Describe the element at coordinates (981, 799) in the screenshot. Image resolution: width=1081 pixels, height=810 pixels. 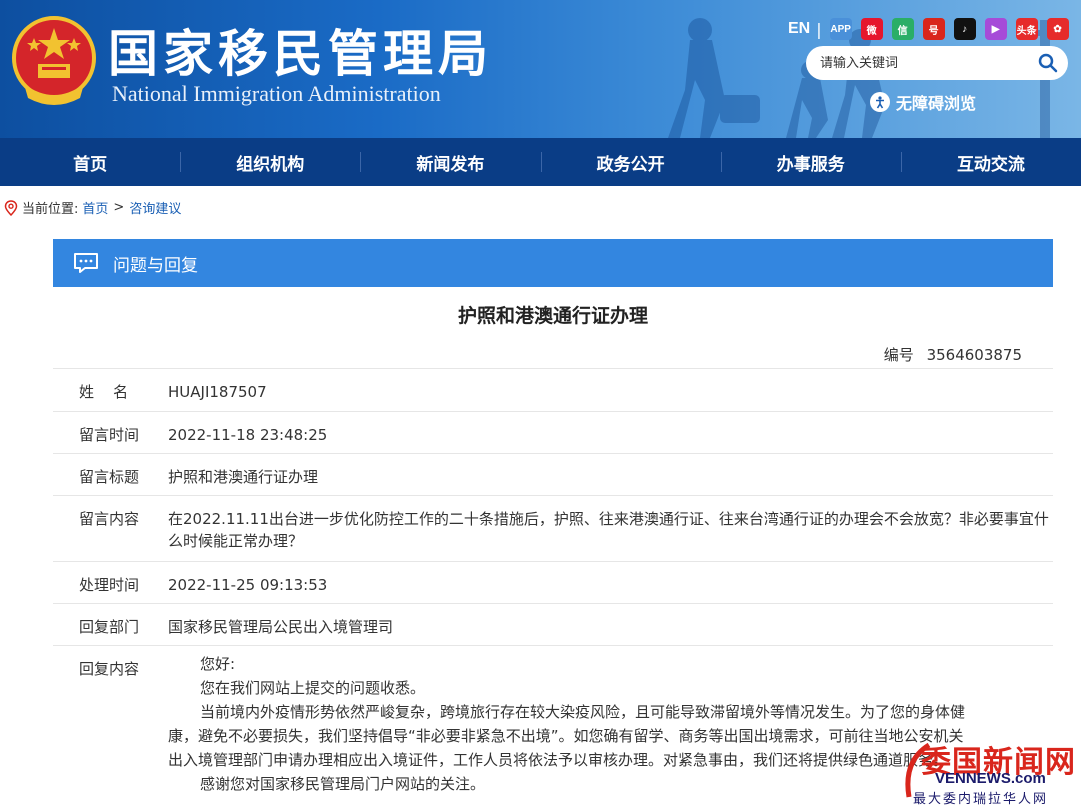
I see `watermark-subtitle: 最大委内瑞拉华人网` at that location.